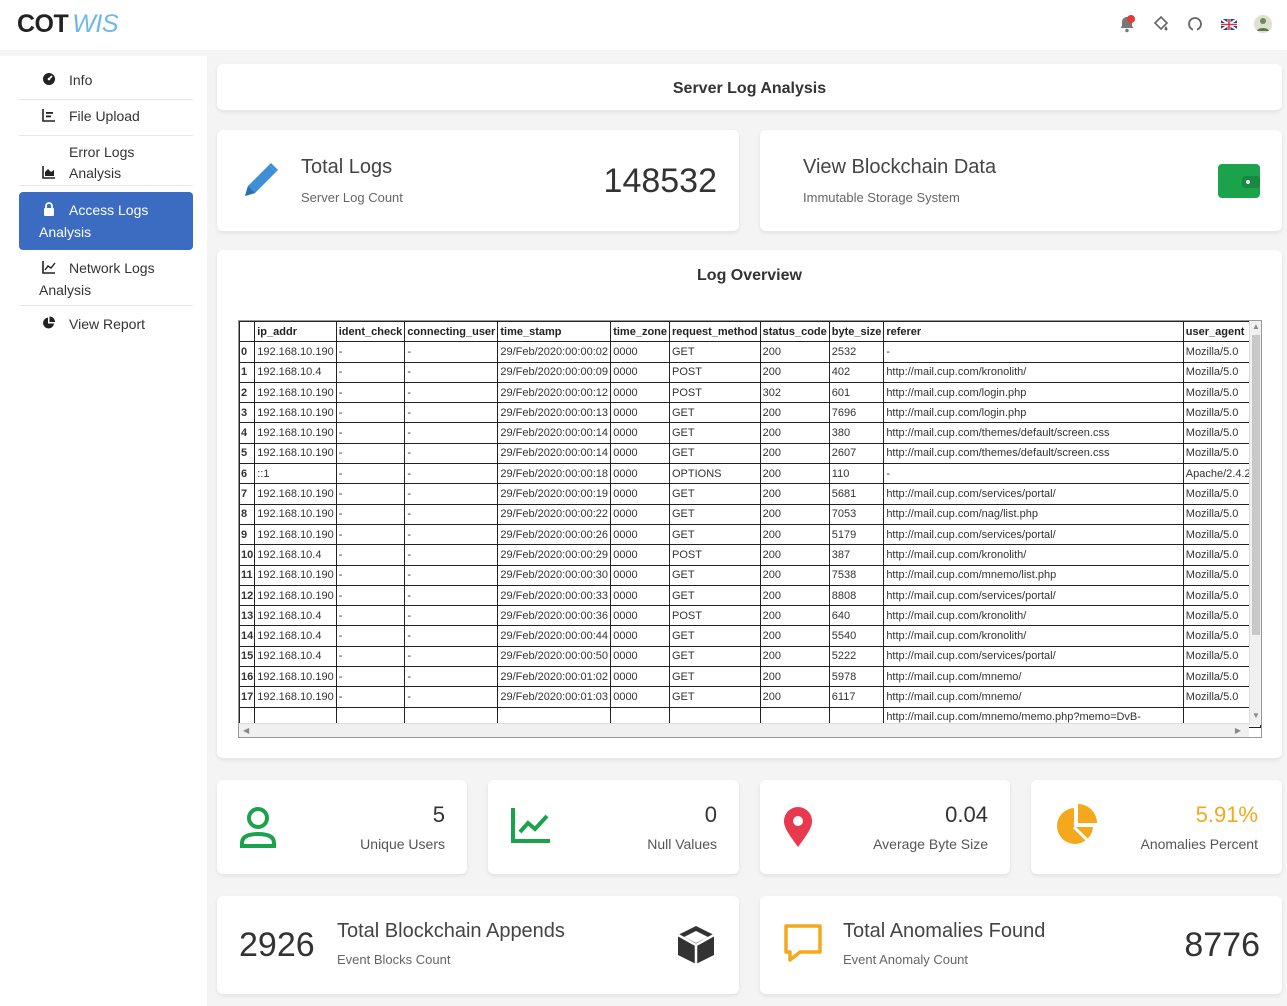  I want to click on stat-label: Average Byte Size, so click(930, 844).